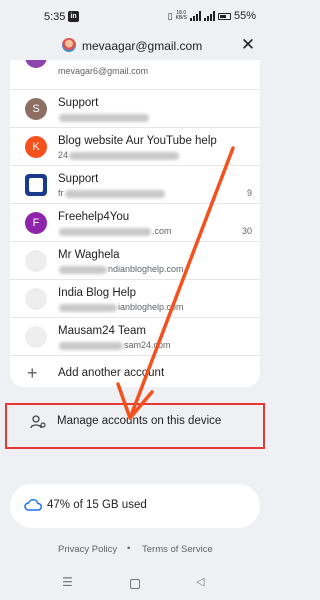 Image resolution: width=320 pixels, height=600 pixels. I want to click on account-email: ianbloghelp.com, so click(121, 307).